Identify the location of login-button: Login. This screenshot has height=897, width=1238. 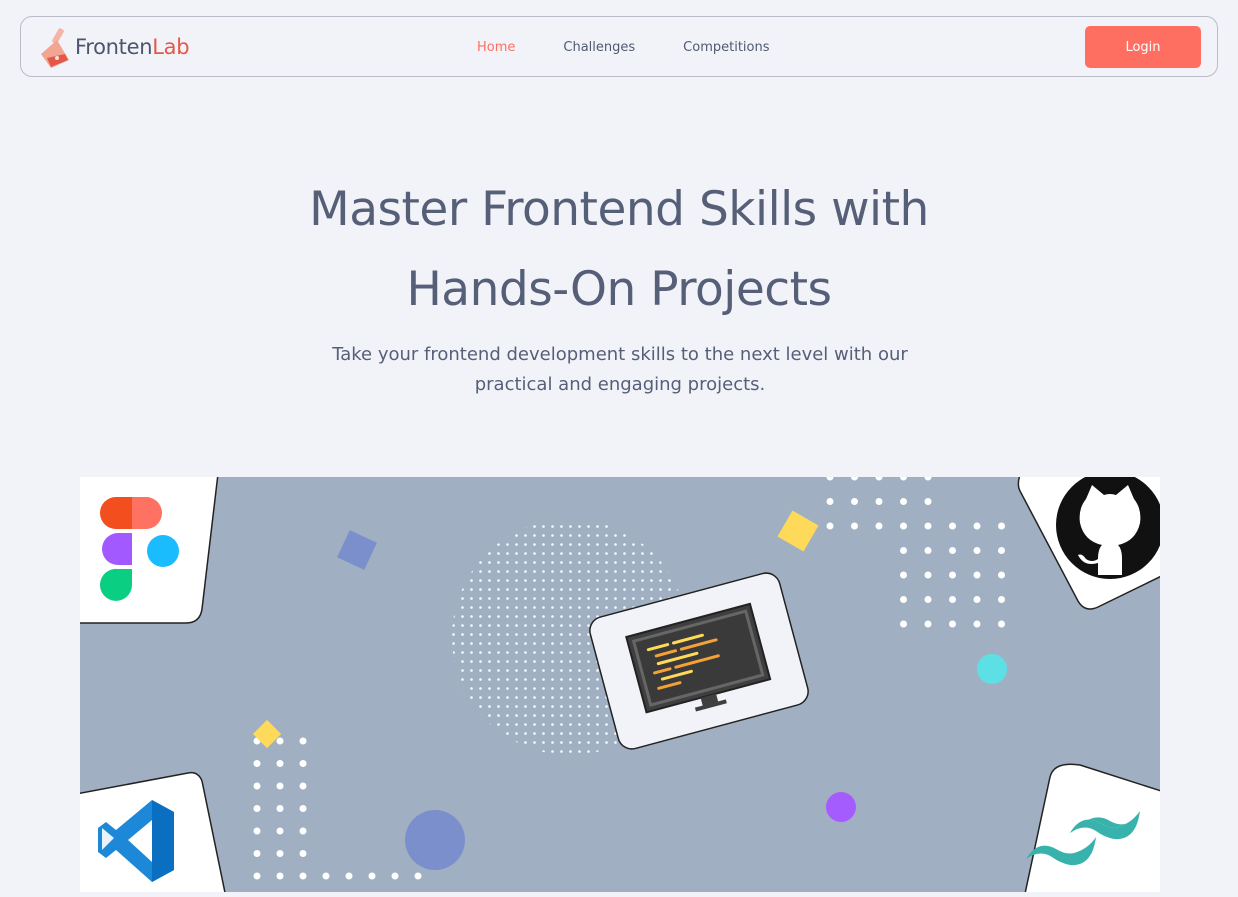
(1143, 47).